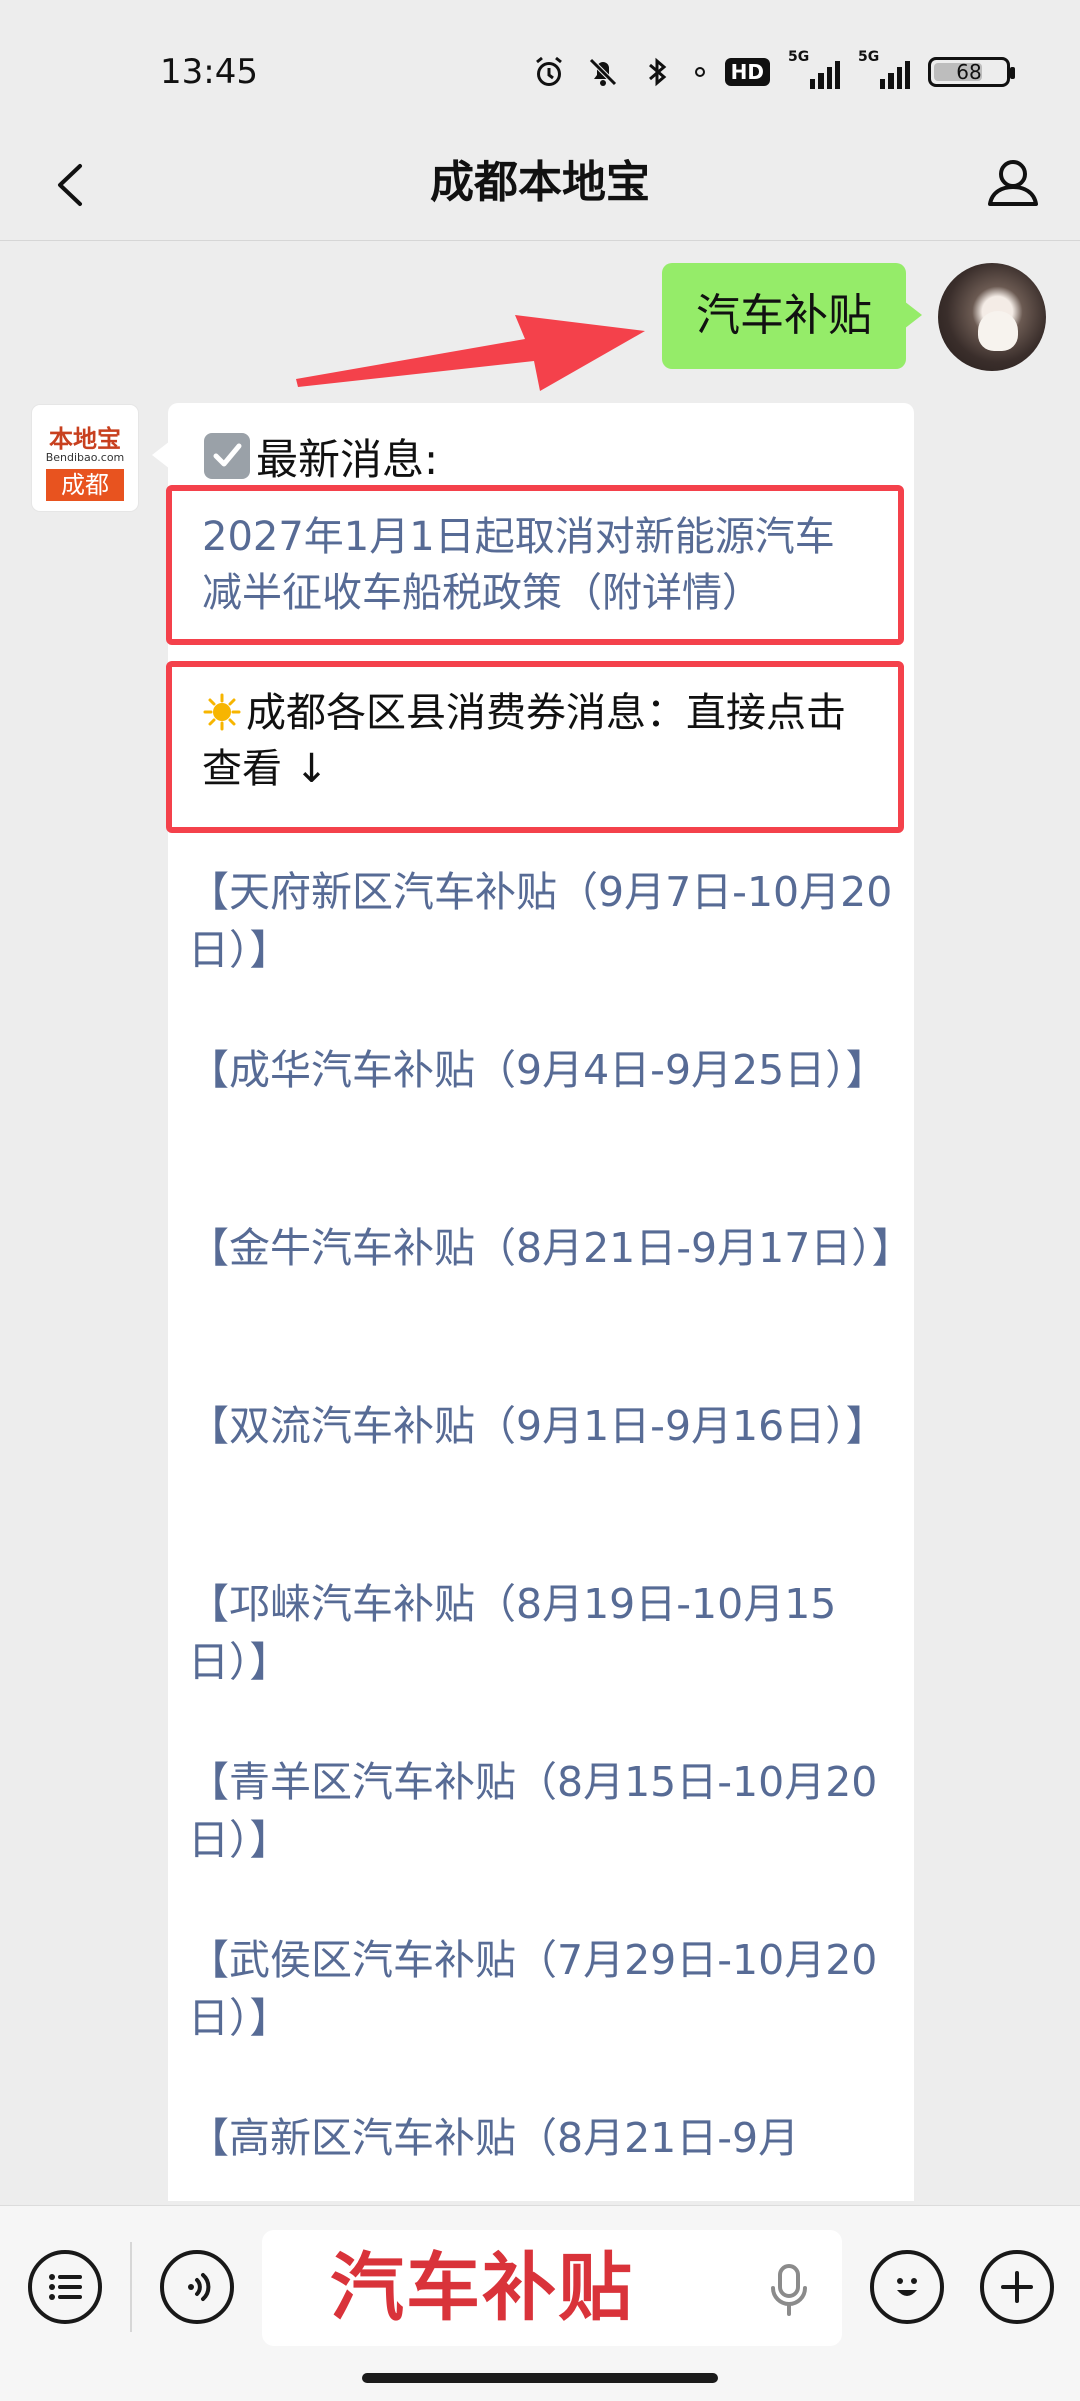  Describe the element at coordinates (543, 2155) in the screenshot. I see `subsidy-link: 【高新区汽车补贴（8月21日-9月` at that location.